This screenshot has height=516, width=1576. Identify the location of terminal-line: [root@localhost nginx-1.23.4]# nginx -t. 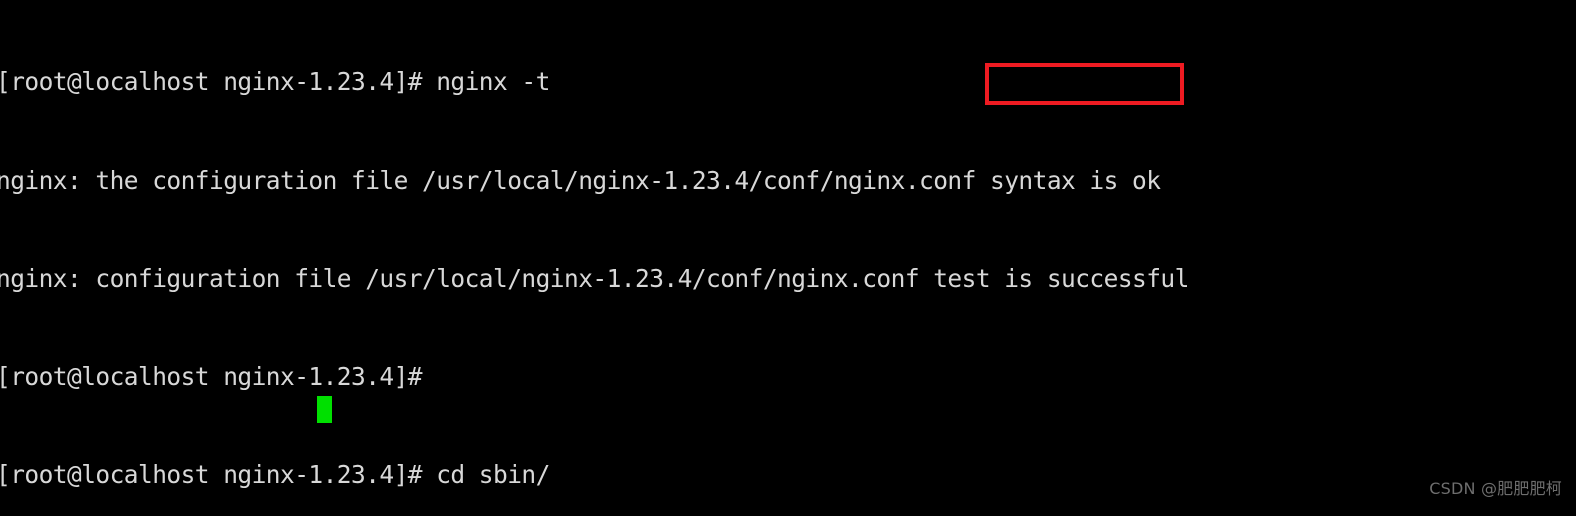
(788, 82).